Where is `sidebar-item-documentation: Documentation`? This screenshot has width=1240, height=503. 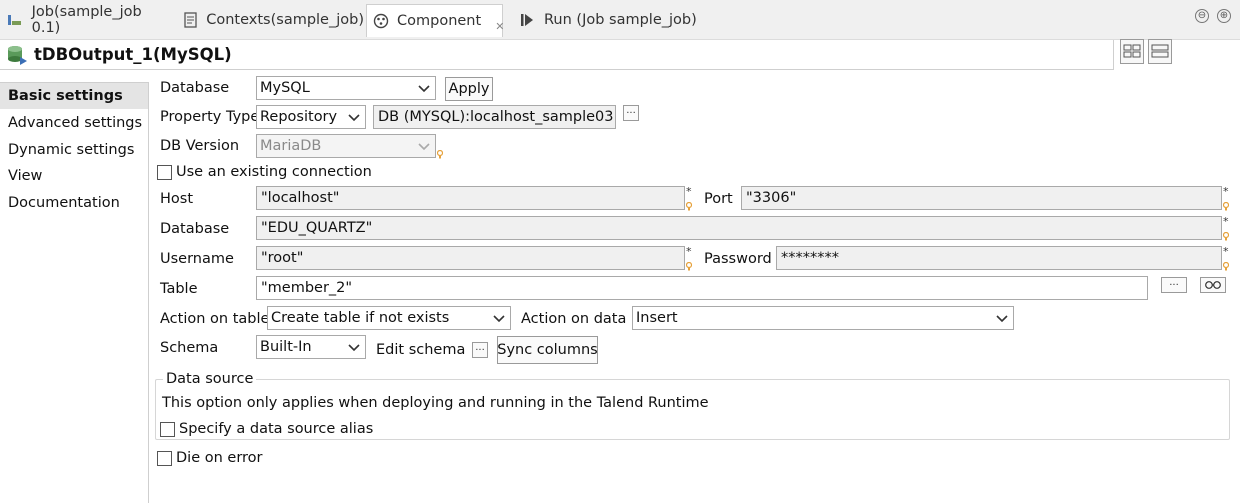
sidebar-item-documentation: Documentation is located at coordinates (74, 203).